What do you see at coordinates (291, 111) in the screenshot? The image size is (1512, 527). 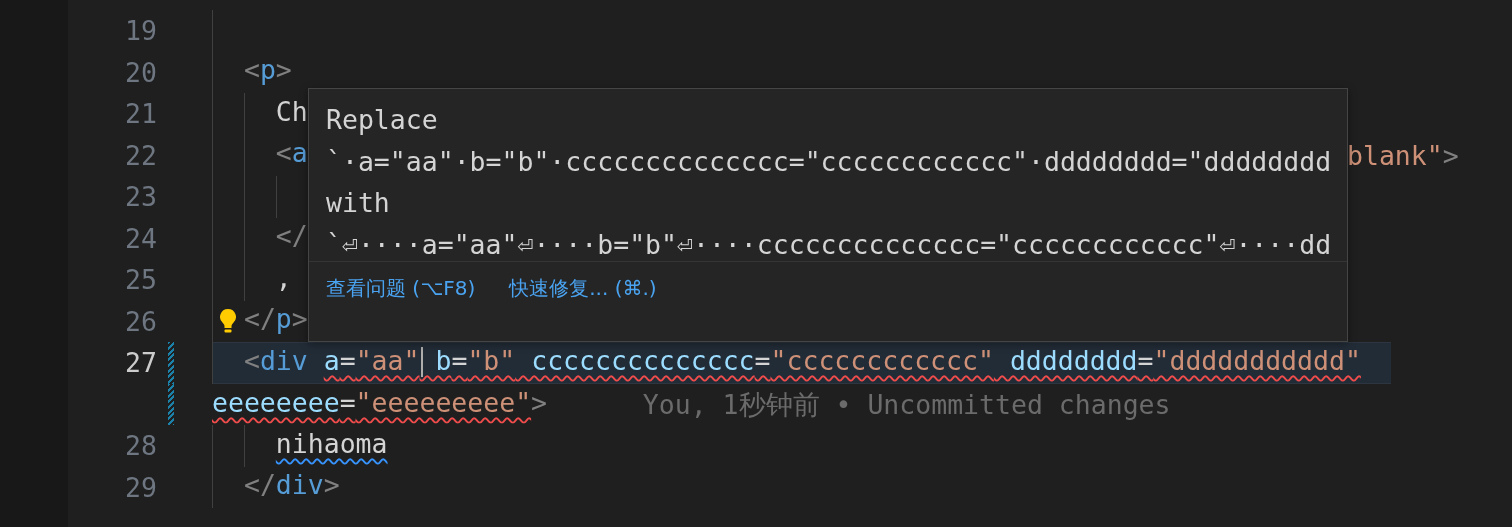 I see `code-line: Ch` at bounding box center [291, 111].